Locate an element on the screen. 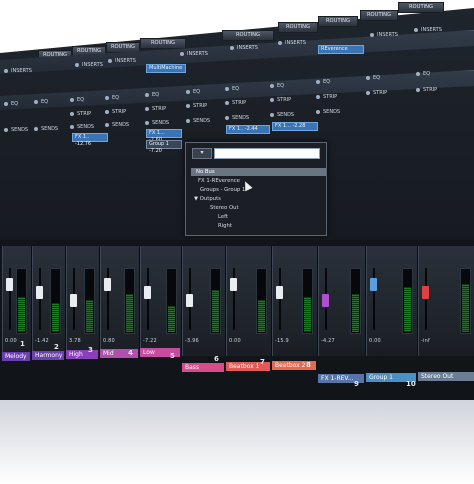  channel-name: Melody is located at coordinates (16, 356).